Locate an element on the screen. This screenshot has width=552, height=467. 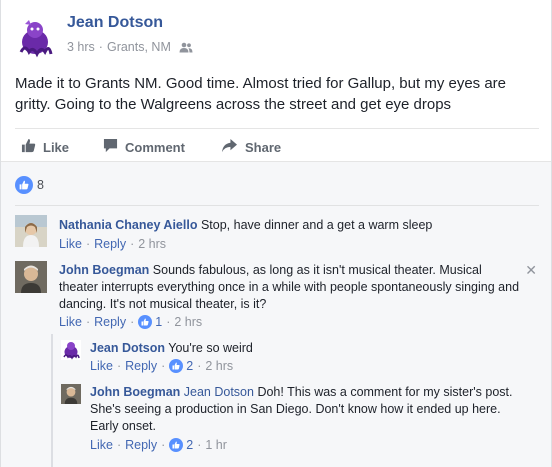
comment-actions: Like · Reply · 1 · 2 hrs is located at coordinates (131, 322).